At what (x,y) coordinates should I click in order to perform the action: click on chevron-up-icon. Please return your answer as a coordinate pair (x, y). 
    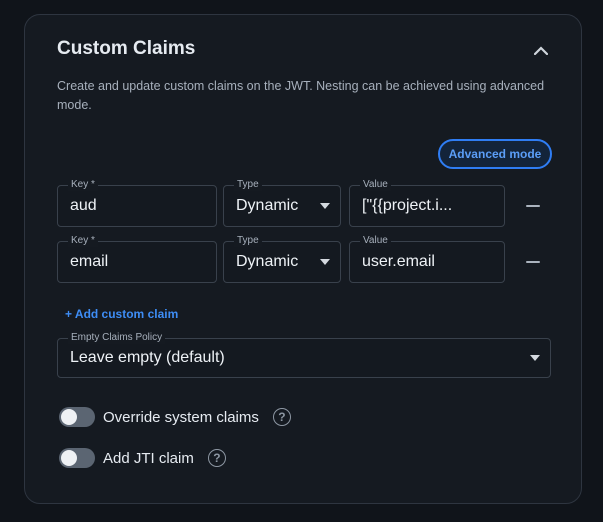
    Looking at the image, I should click on (541, 50).